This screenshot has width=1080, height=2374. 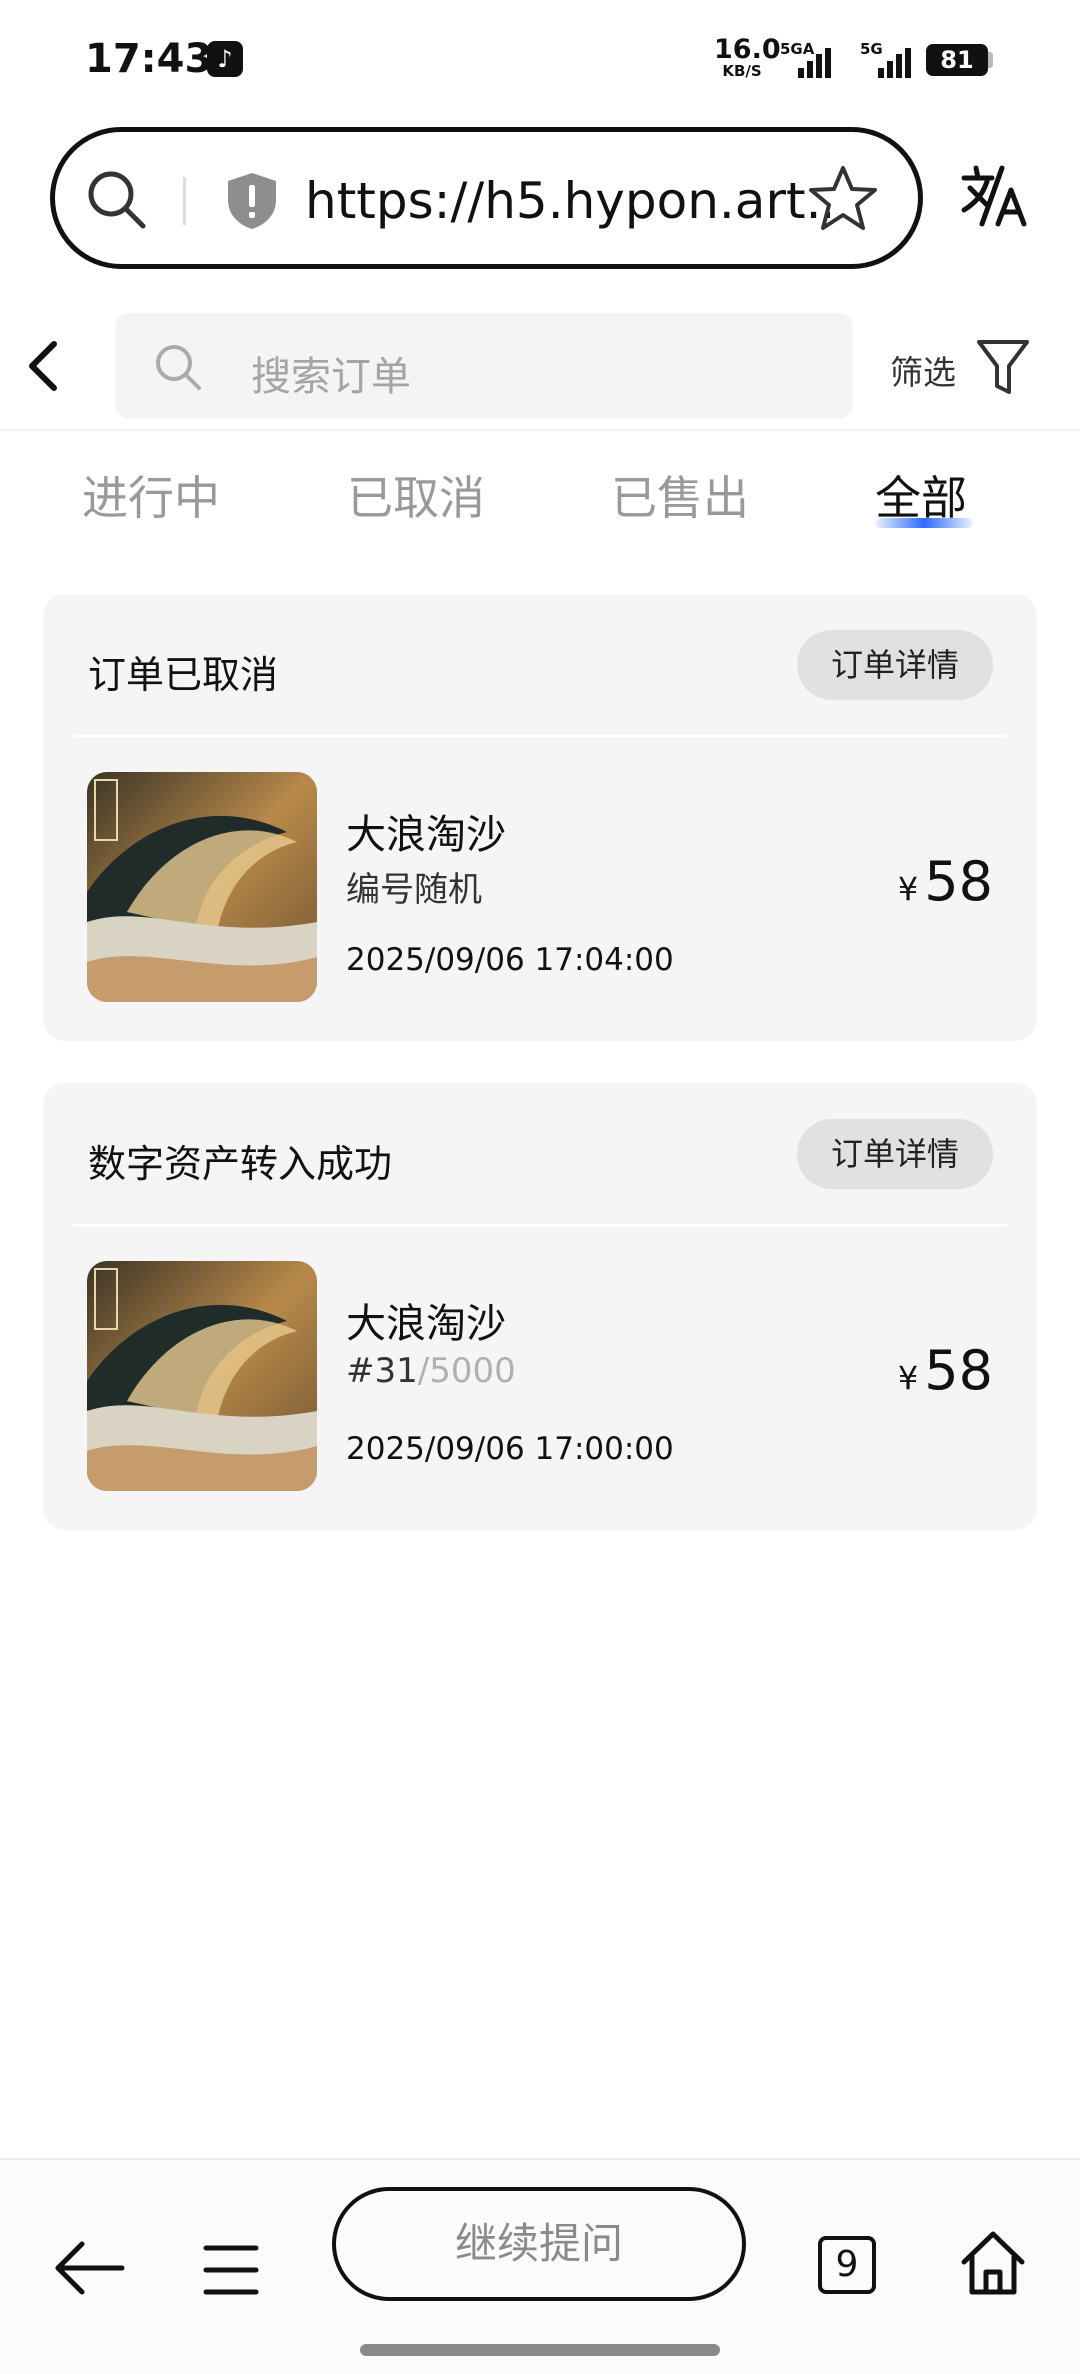 What do you see at coordinates (539, 2244) in the screenshot?
I see `continue-ask-button: 继续提问` at bounding box center [539, 2244].